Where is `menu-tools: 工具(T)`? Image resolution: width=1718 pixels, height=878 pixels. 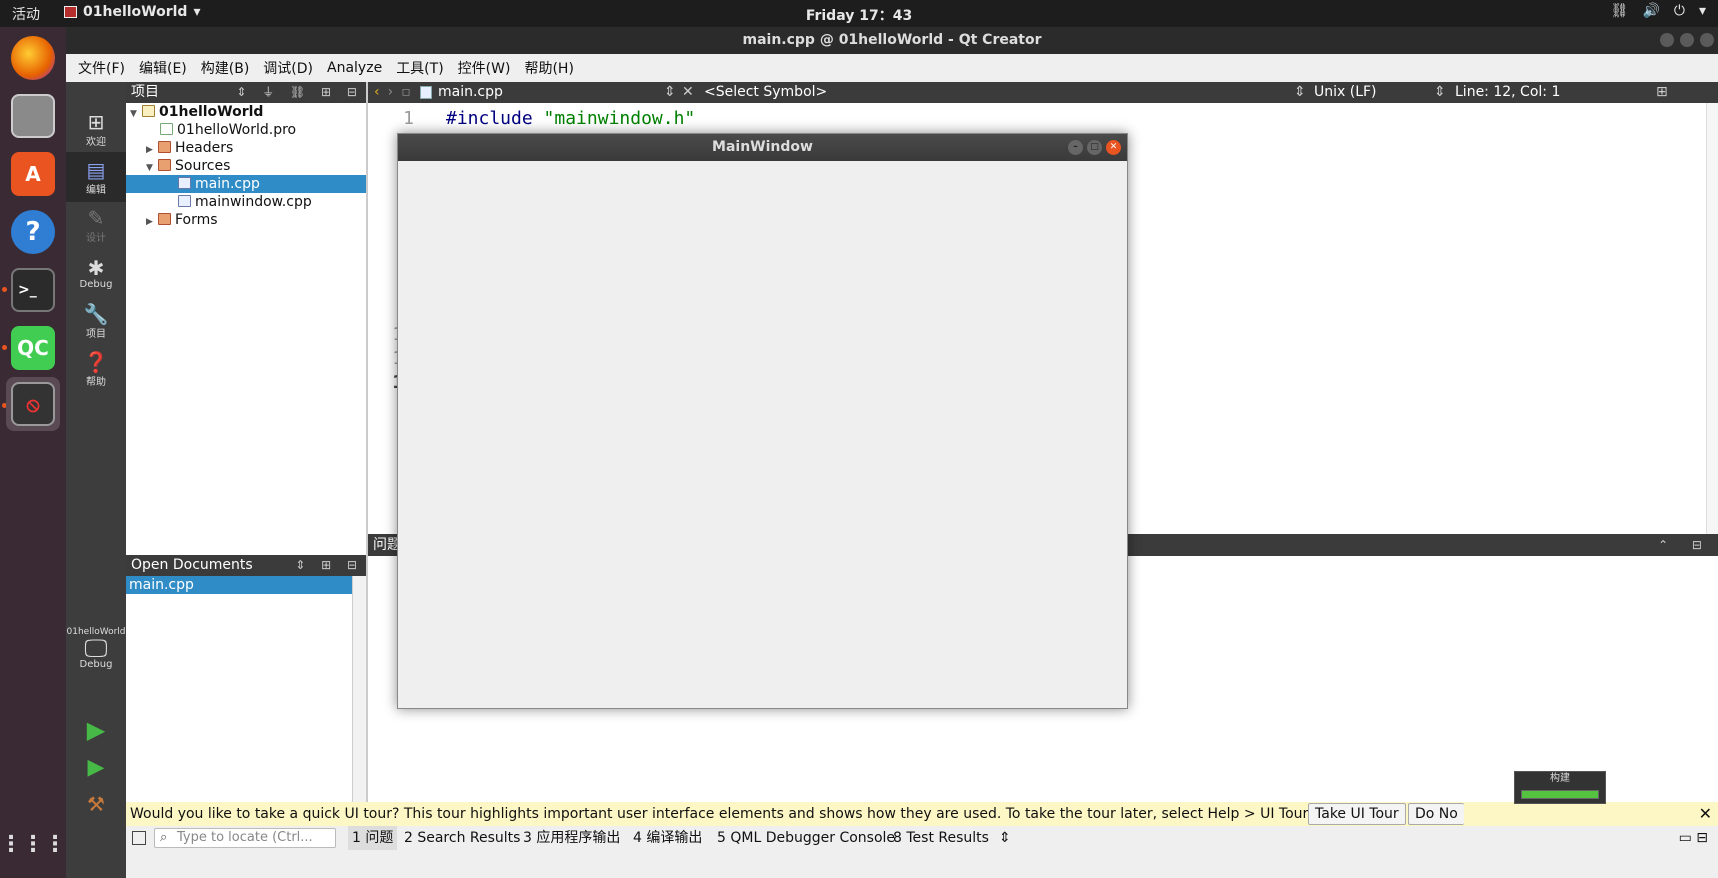
menu-tools: 工具(T) is located at coordinates (419, 68).